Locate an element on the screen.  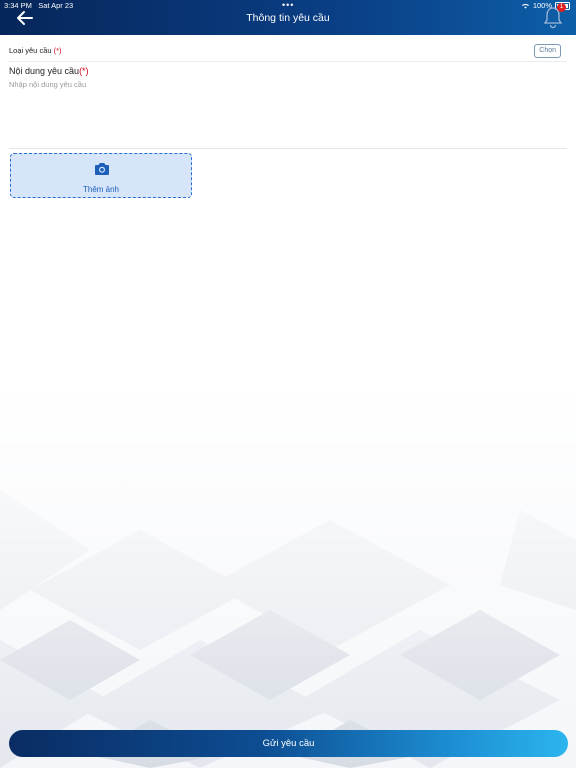
add-photo-button: Thêm ảnh is located at coordinates (101, 175).